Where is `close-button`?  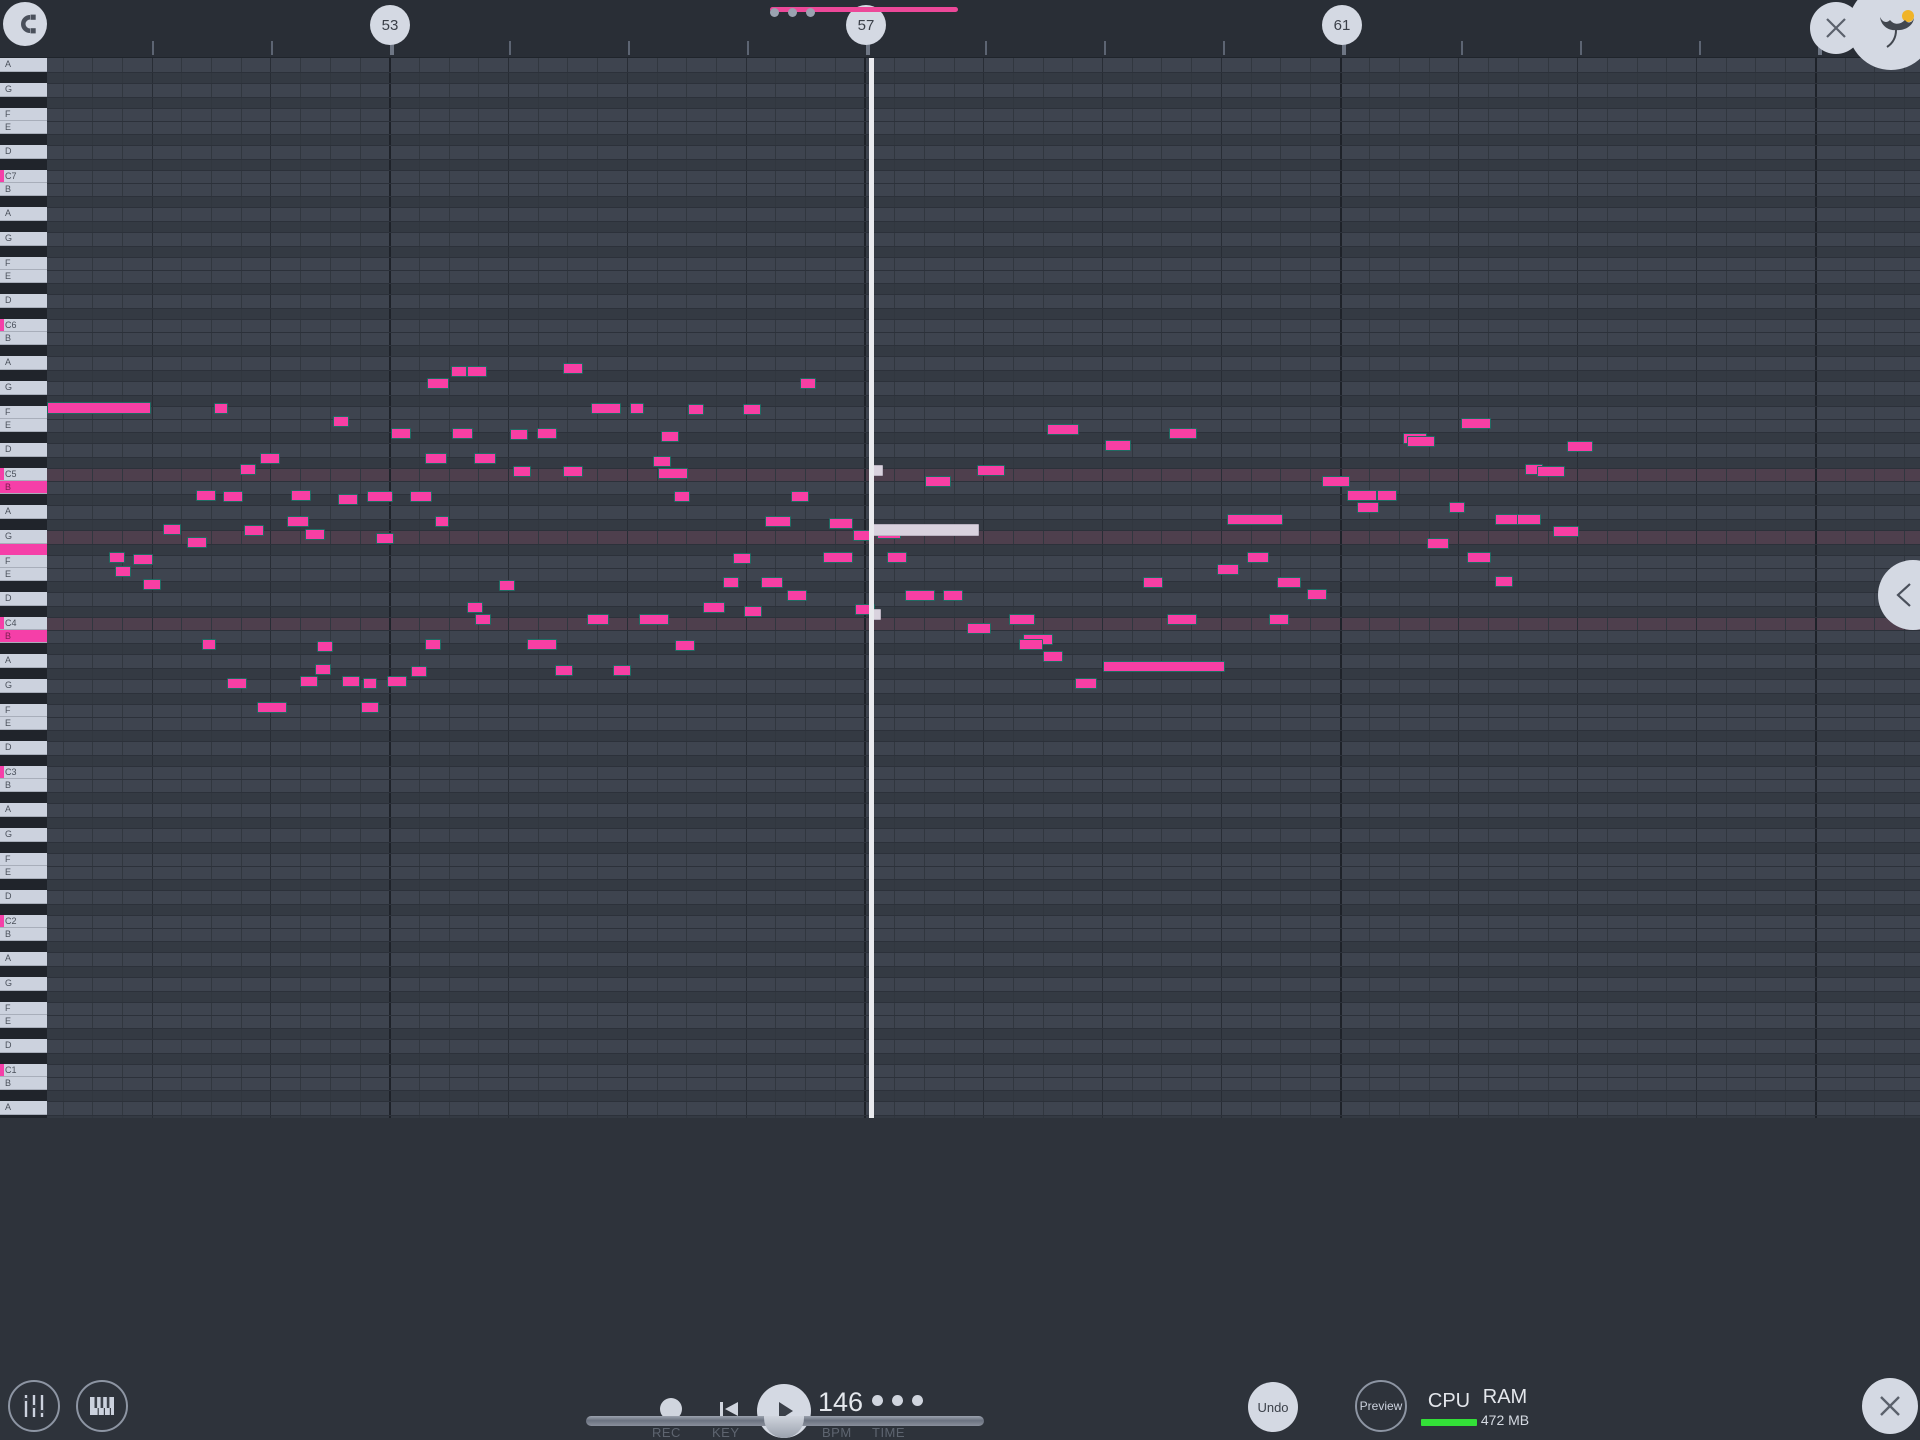
close-button is located at coordinates (1890, 1406).